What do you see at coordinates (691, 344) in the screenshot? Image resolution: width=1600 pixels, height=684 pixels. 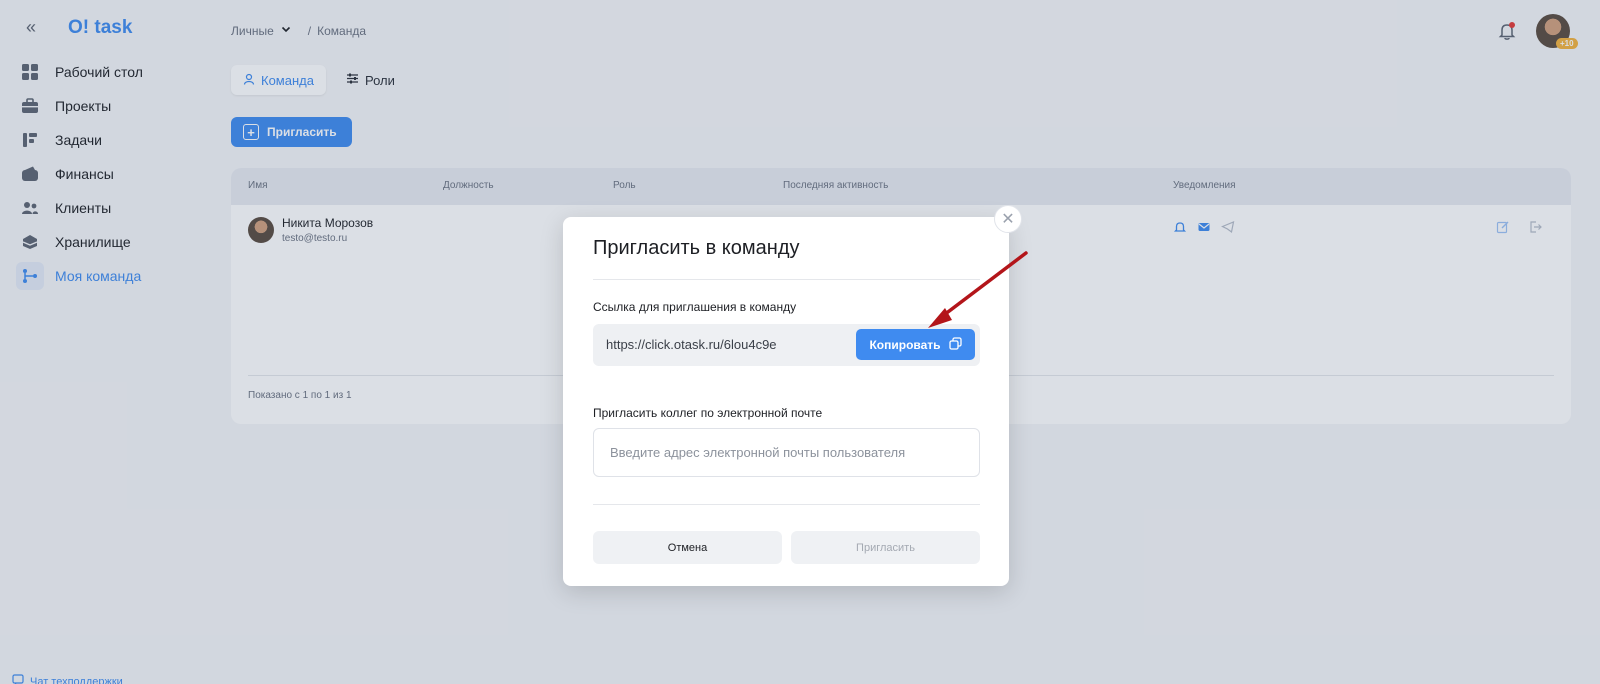 I see `invite-link-value: https://click.otask.ru/6lou4c9e` at bounding box center [691, 344].